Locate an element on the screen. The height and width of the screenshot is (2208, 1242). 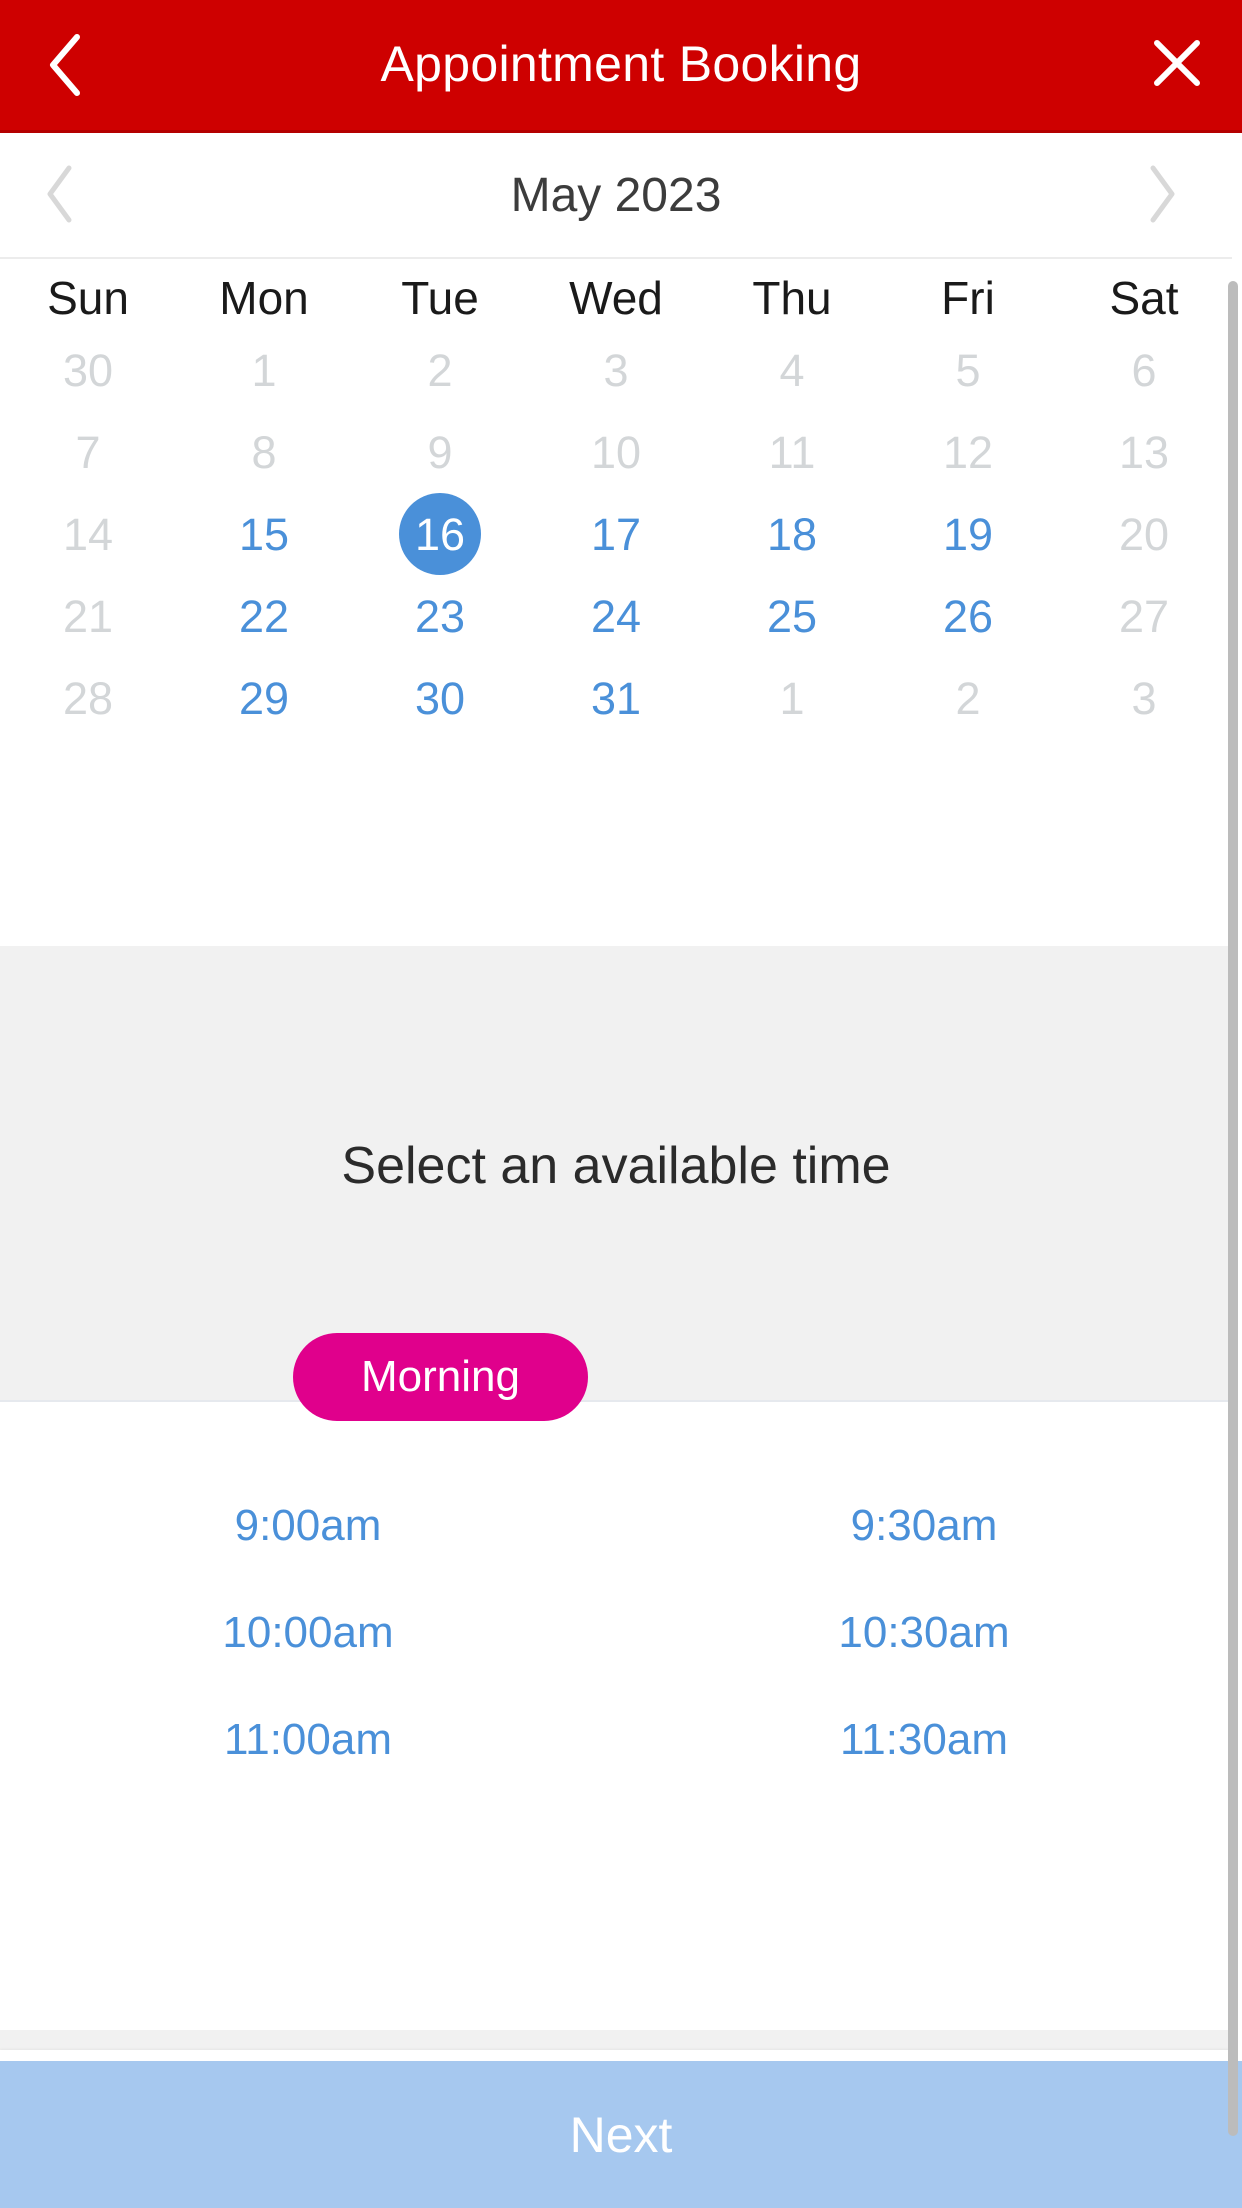
calendar-day-label: 19 is located at coordinates (968, 534).